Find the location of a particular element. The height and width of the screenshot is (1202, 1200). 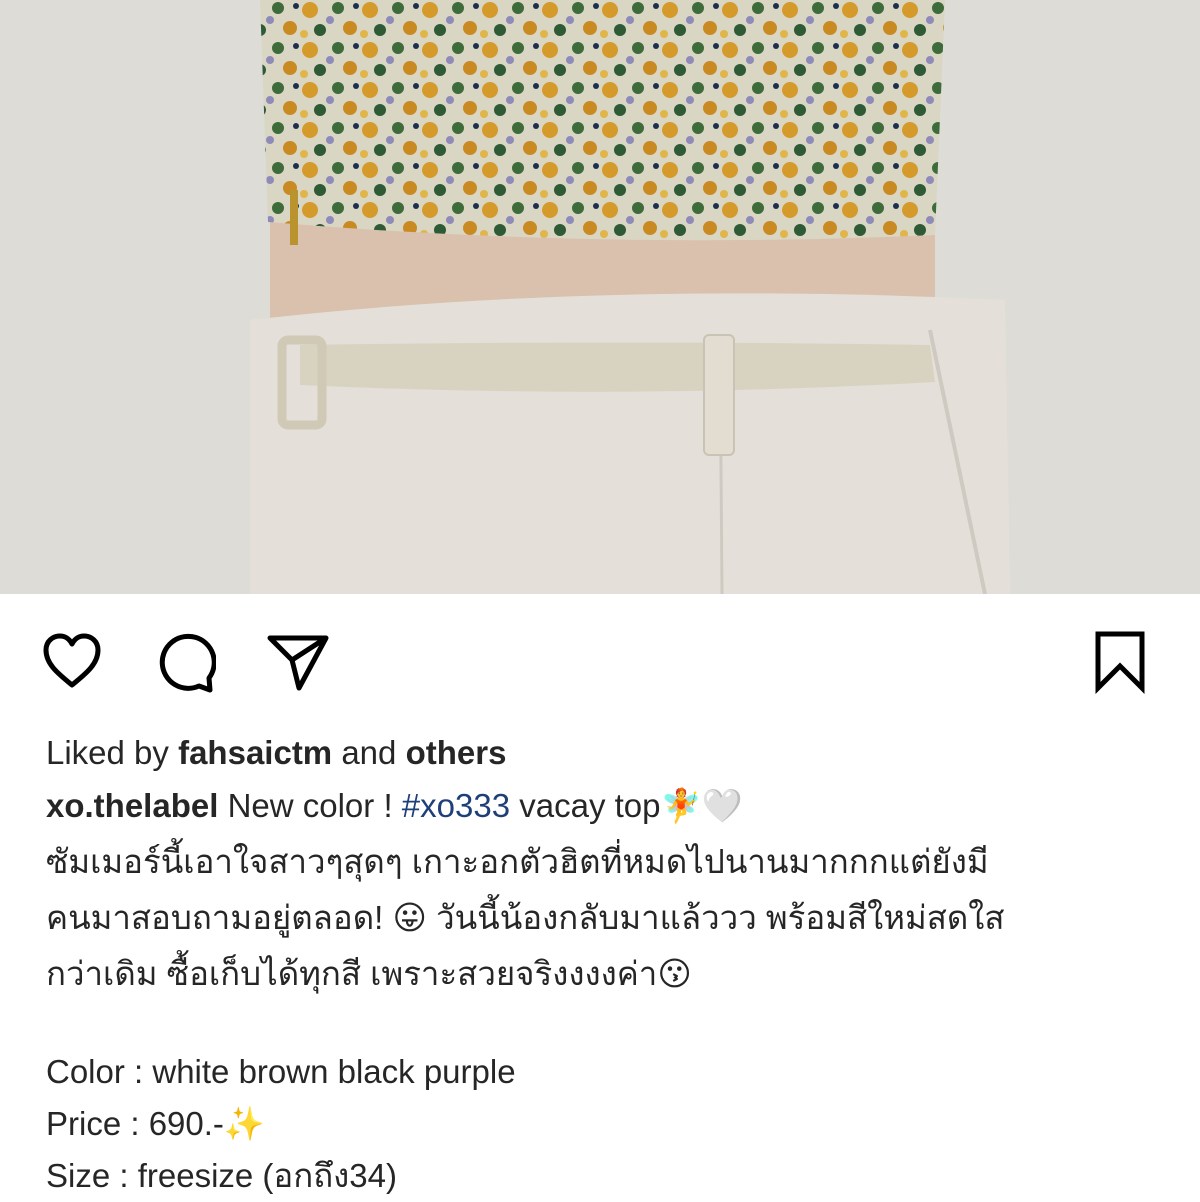

comment-bubble-icon is located at coordinates (184, 662).